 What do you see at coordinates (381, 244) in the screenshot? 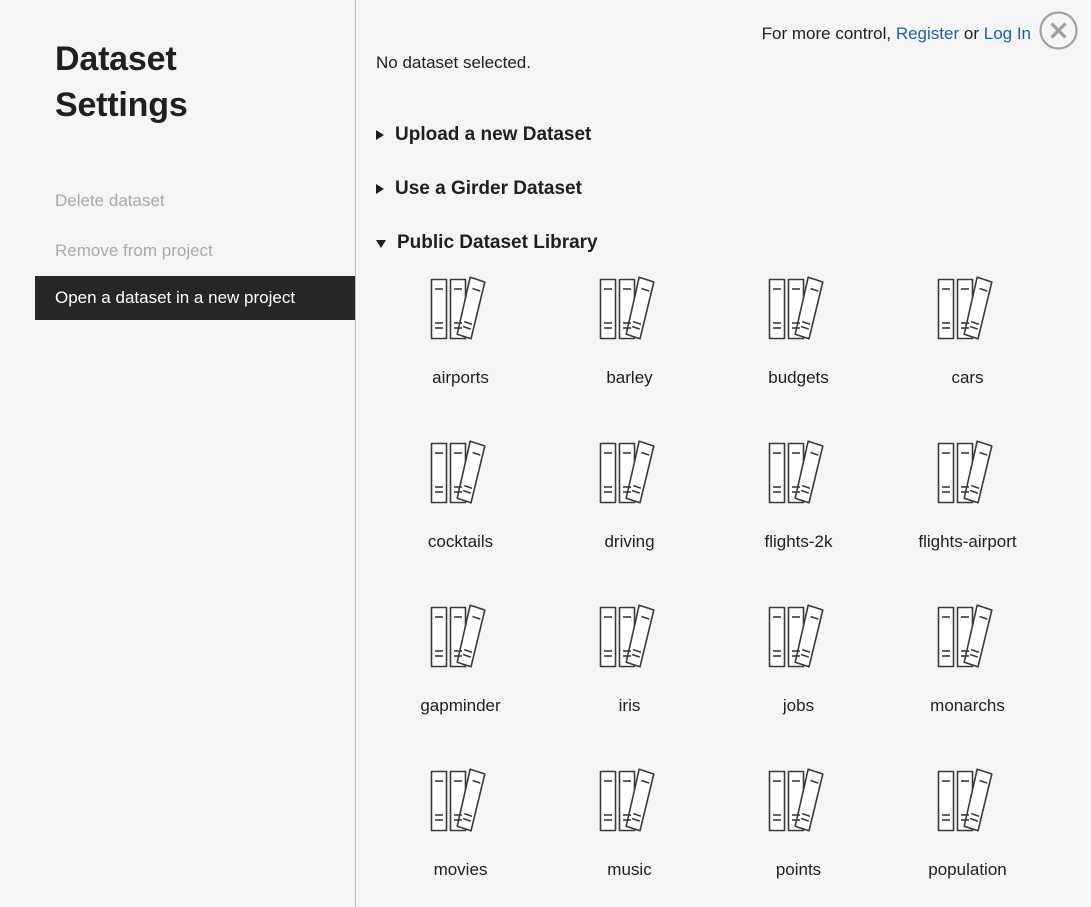
I see `triangle-down-icon` at bounding box center [381, 244].